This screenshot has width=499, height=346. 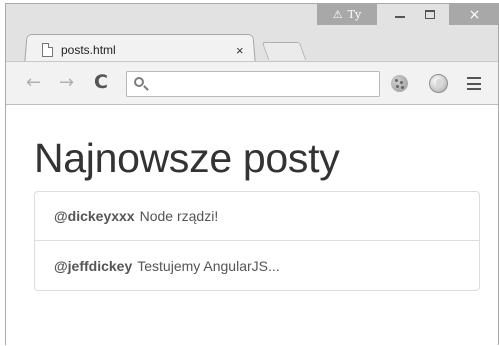 What do you see at coordinates (66, 82) in the screenshot?
I see `forward-arrow-icon: →` at bounding box center [66, 82].